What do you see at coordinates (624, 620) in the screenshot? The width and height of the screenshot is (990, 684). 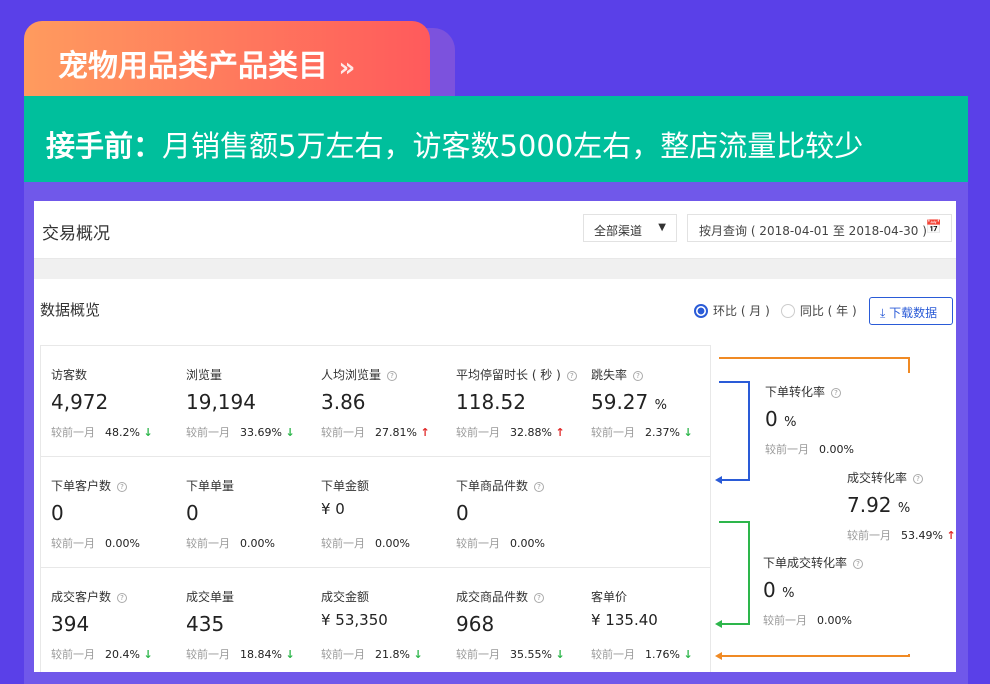 I see `metric-value-text: ¥ 135.40` at bounding box center [624, 620].